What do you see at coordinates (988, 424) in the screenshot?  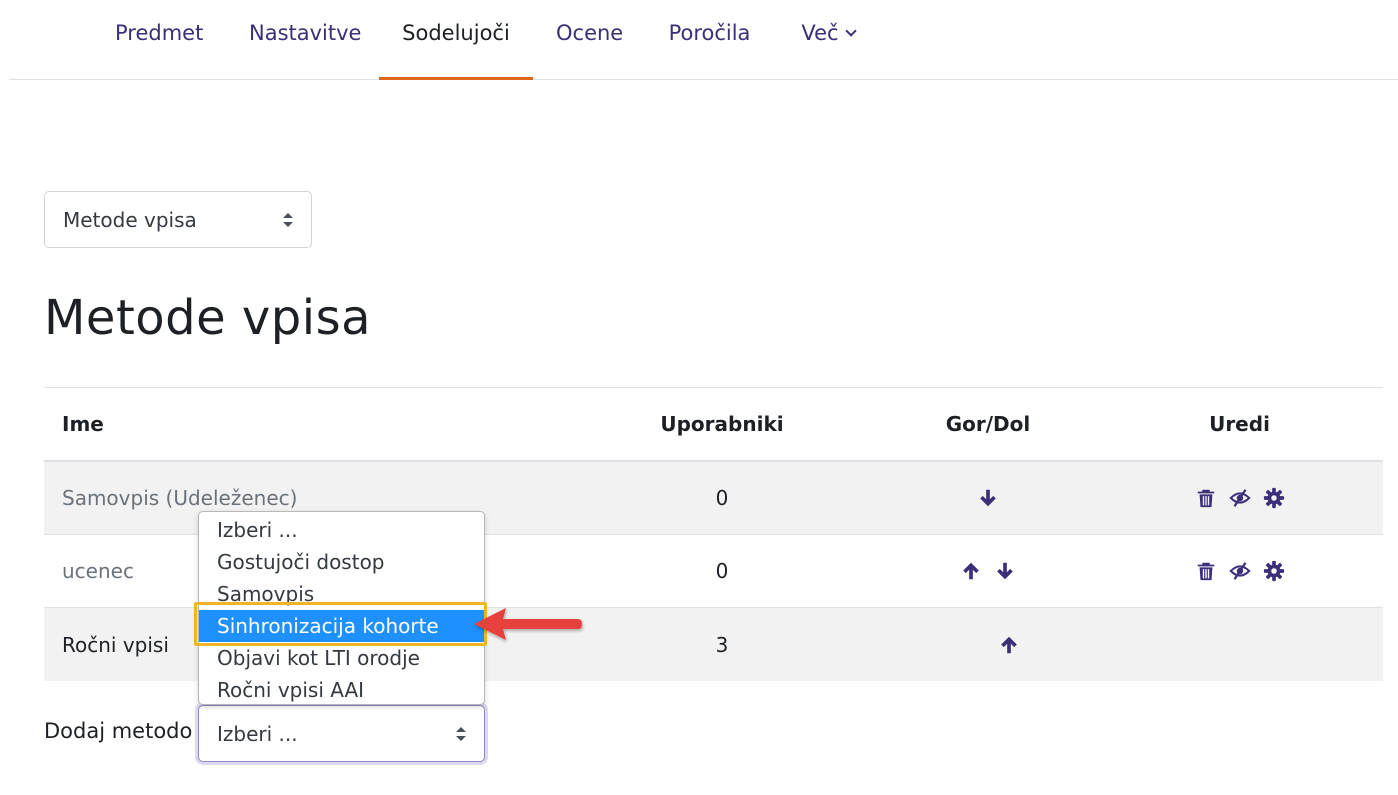 I see `header-updown: Gor/Dol` at bounding box center [988, 424].